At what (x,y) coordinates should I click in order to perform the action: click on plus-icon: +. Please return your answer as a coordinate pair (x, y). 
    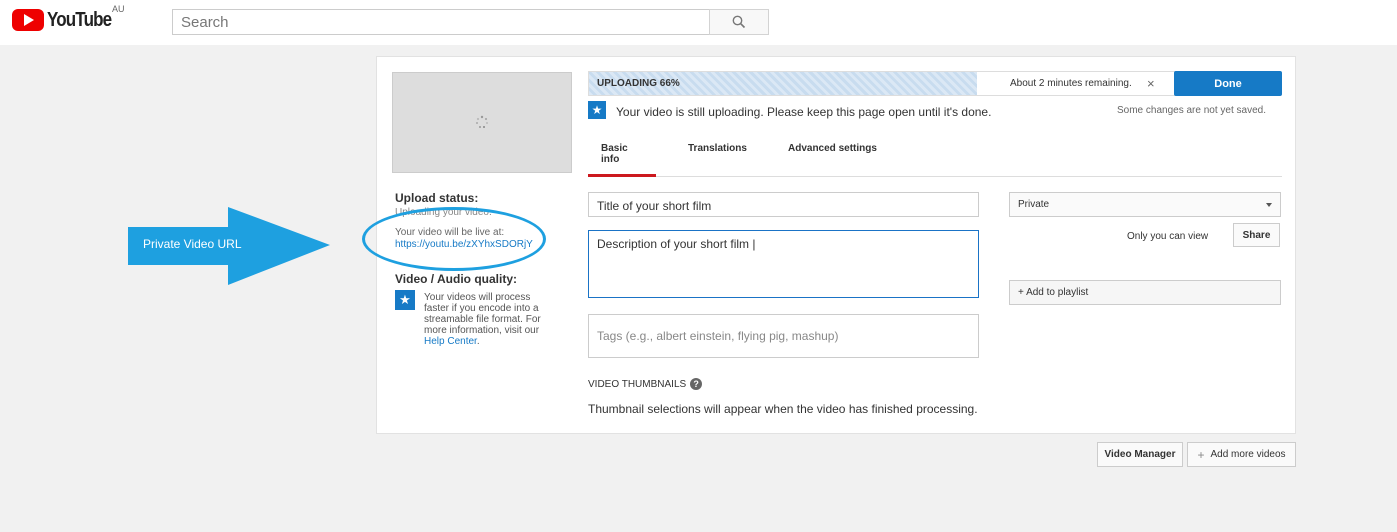
    Looking at the image, I should click on (1201, 454).